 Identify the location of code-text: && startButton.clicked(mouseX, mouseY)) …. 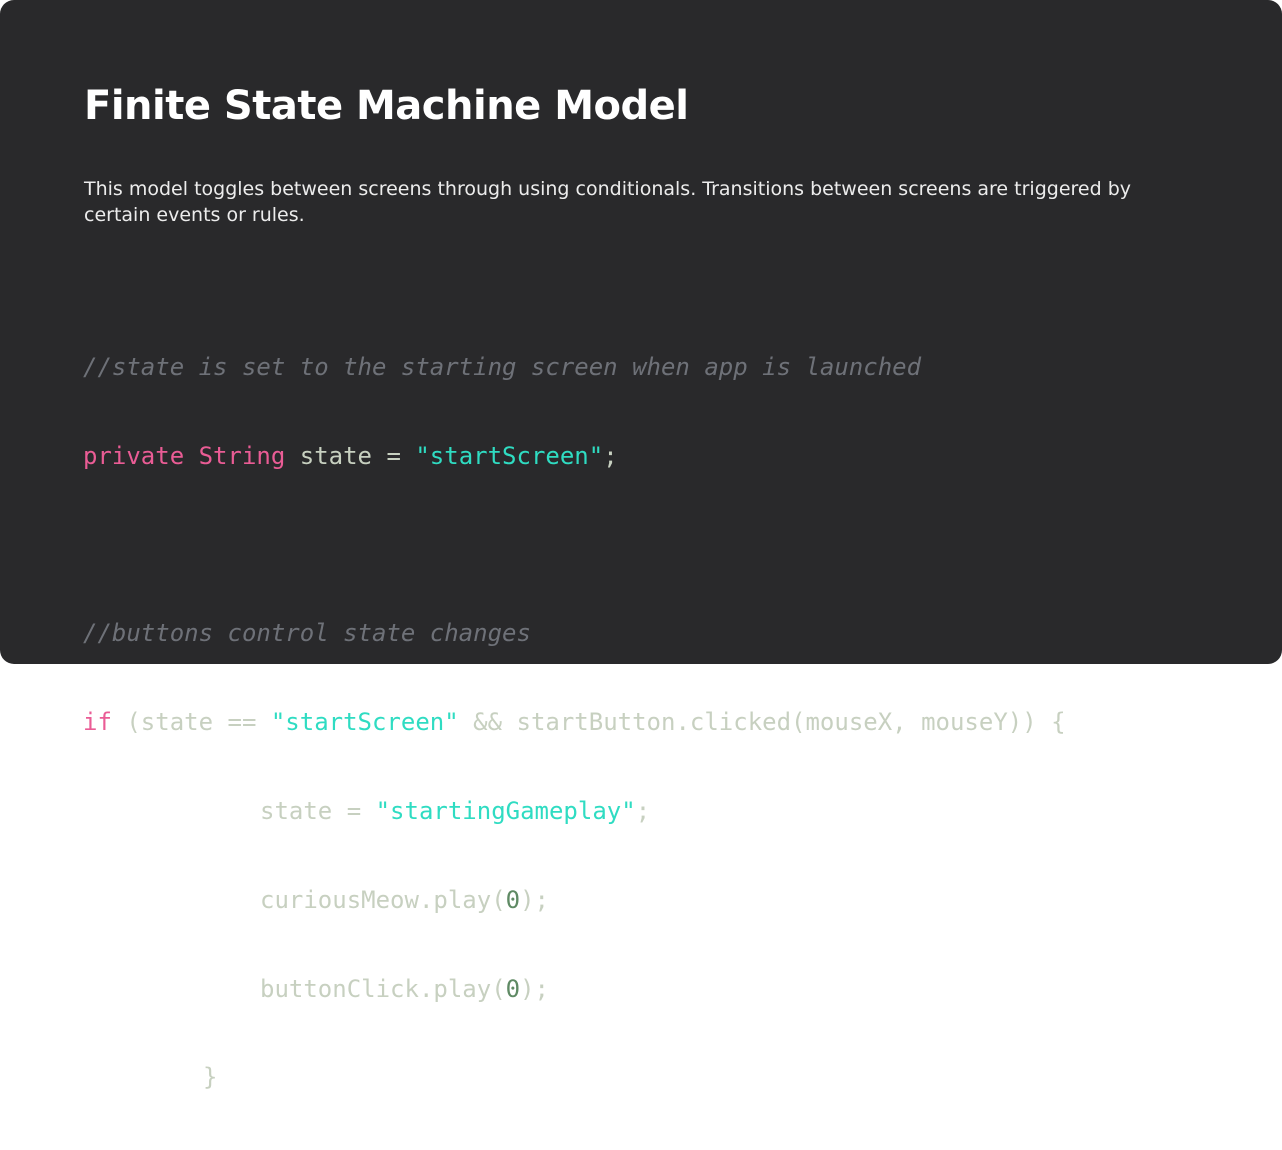
(762, 722).